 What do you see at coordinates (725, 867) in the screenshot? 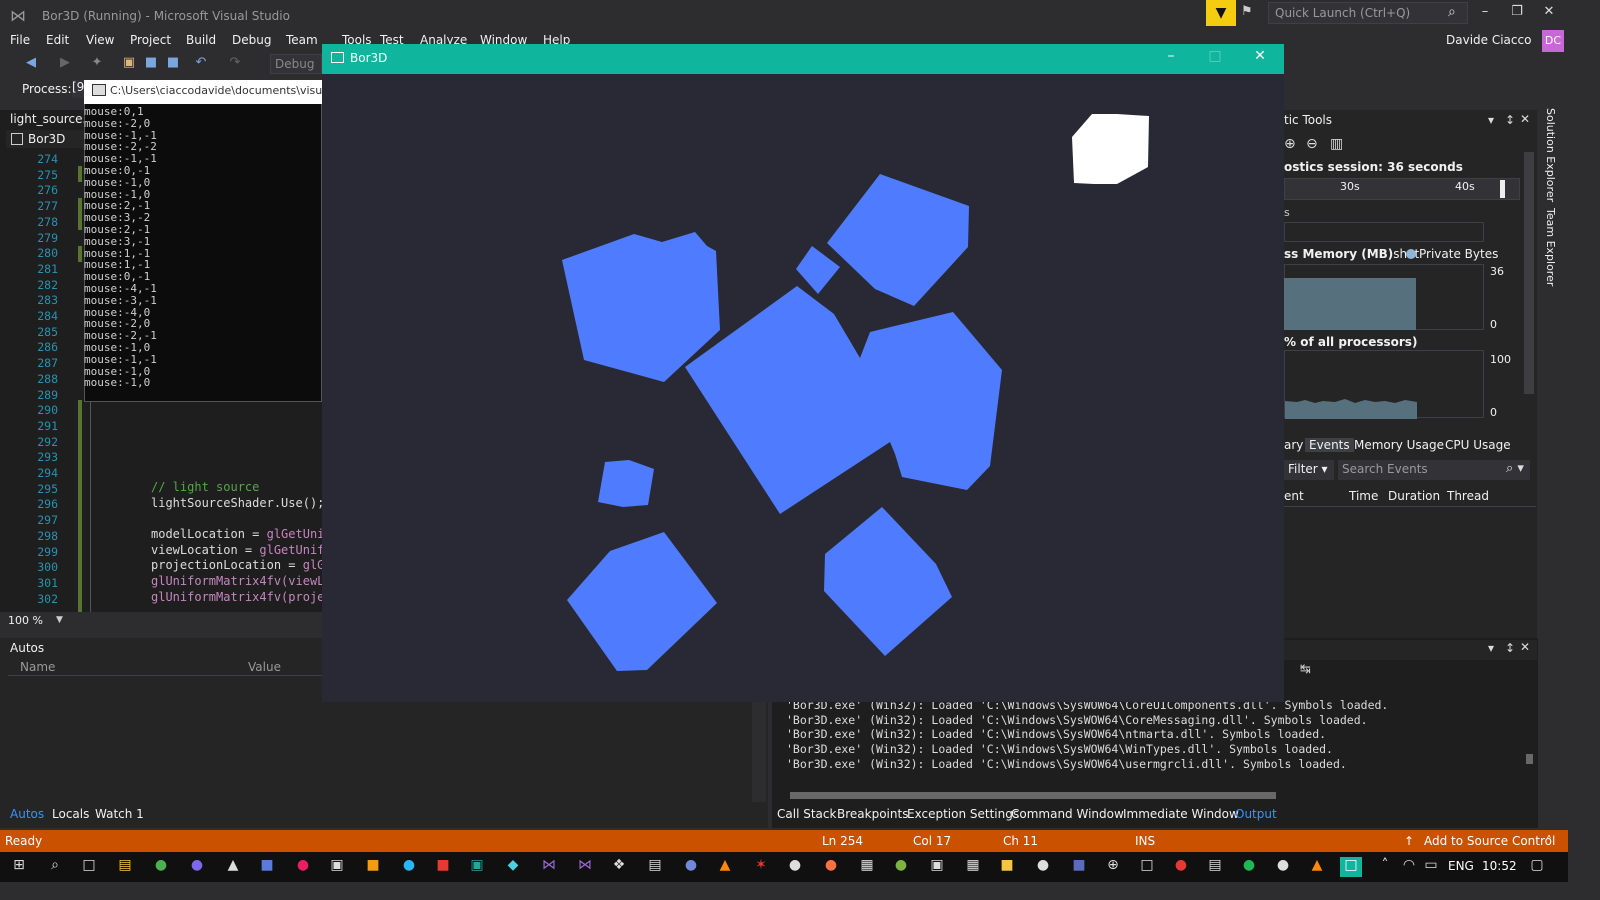
I see `vlc-icon: ▲` at bounding box center [725, 867].